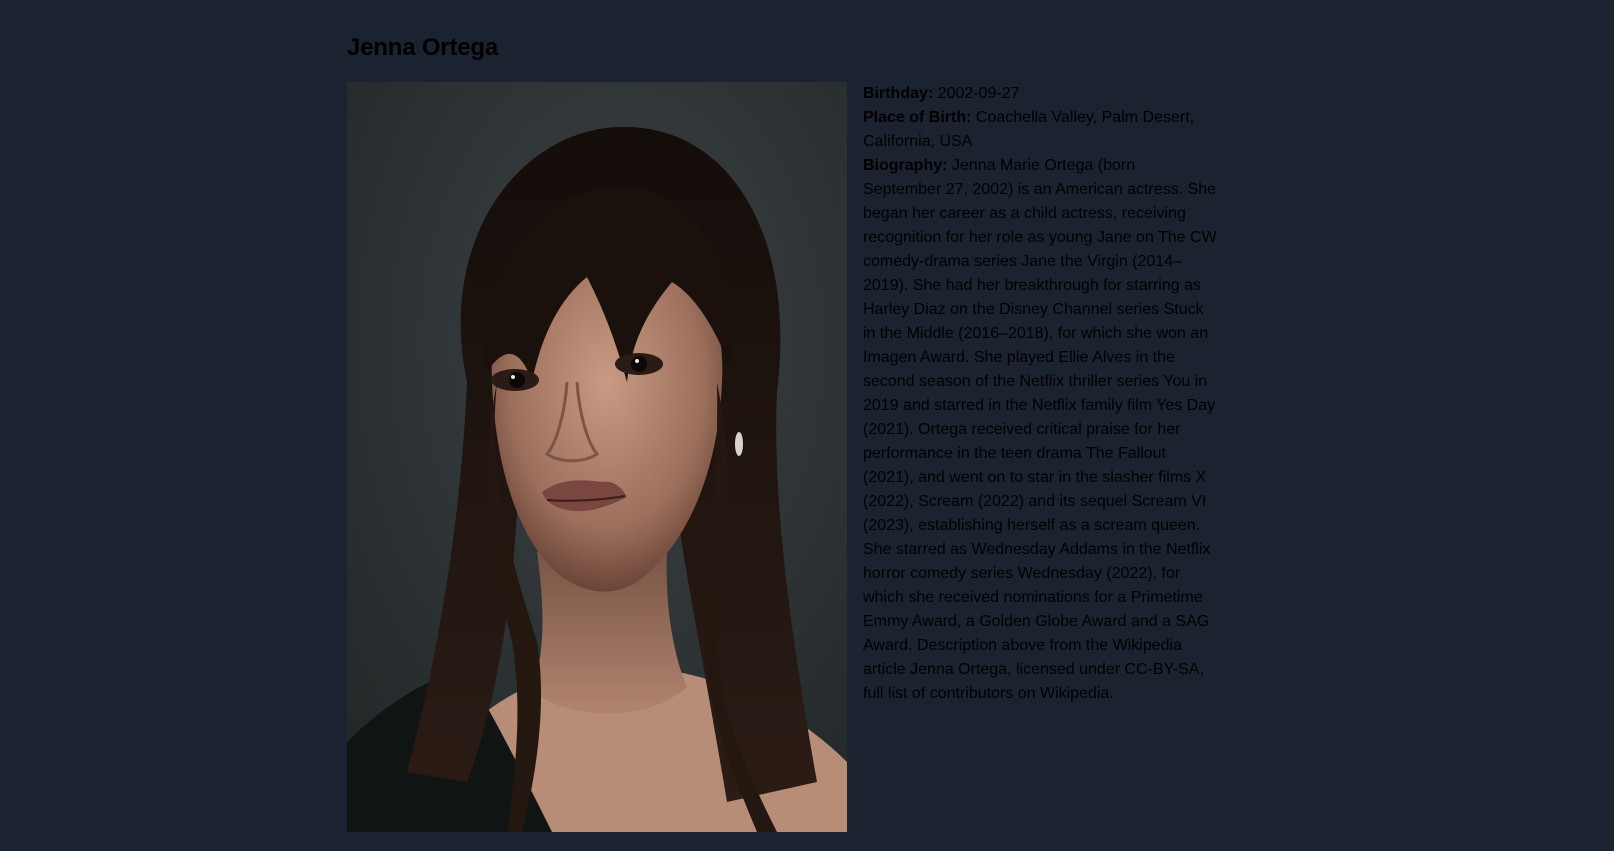  Describe the element at coordinates (422, 47) in the screenshot. I see `page-title: Jenna Ortega` at that location.